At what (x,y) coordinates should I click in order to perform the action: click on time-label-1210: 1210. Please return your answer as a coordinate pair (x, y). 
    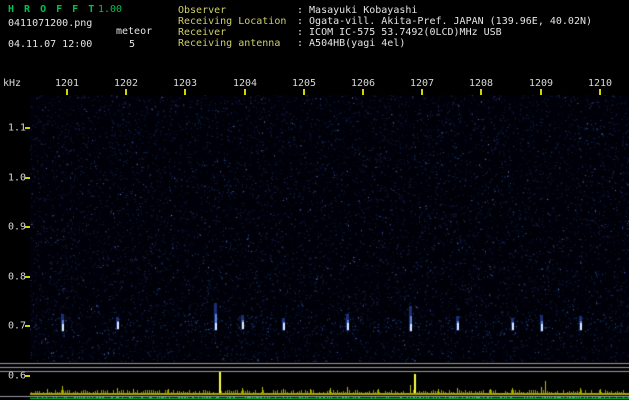
    Looking at the image, I should click on (600, 83).